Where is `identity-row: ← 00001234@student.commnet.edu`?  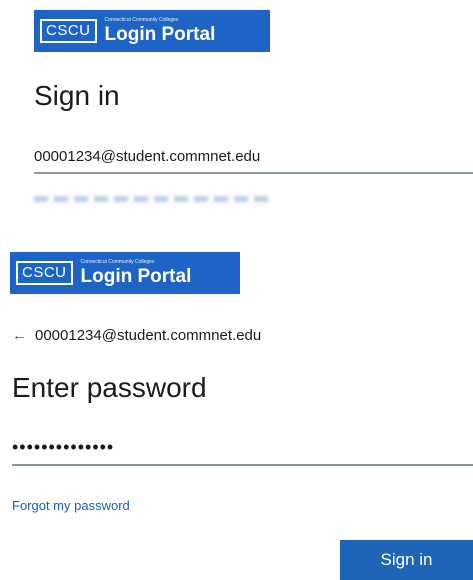 identity-row: ← 00001234@student.commnet.edu is located at coordinates (136, 335).